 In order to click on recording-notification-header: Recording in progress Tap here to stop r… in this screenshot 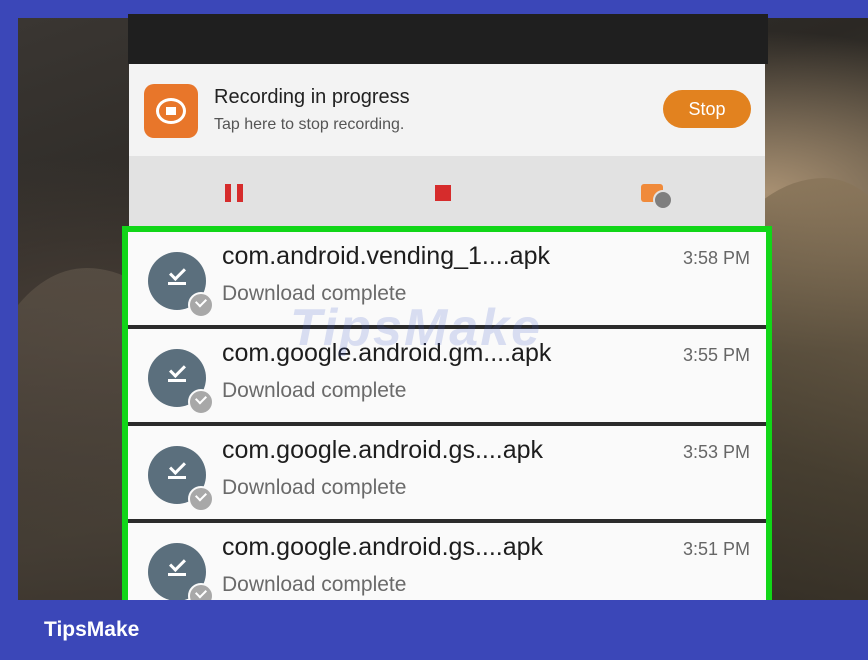, I will do `click(447, 110)`.